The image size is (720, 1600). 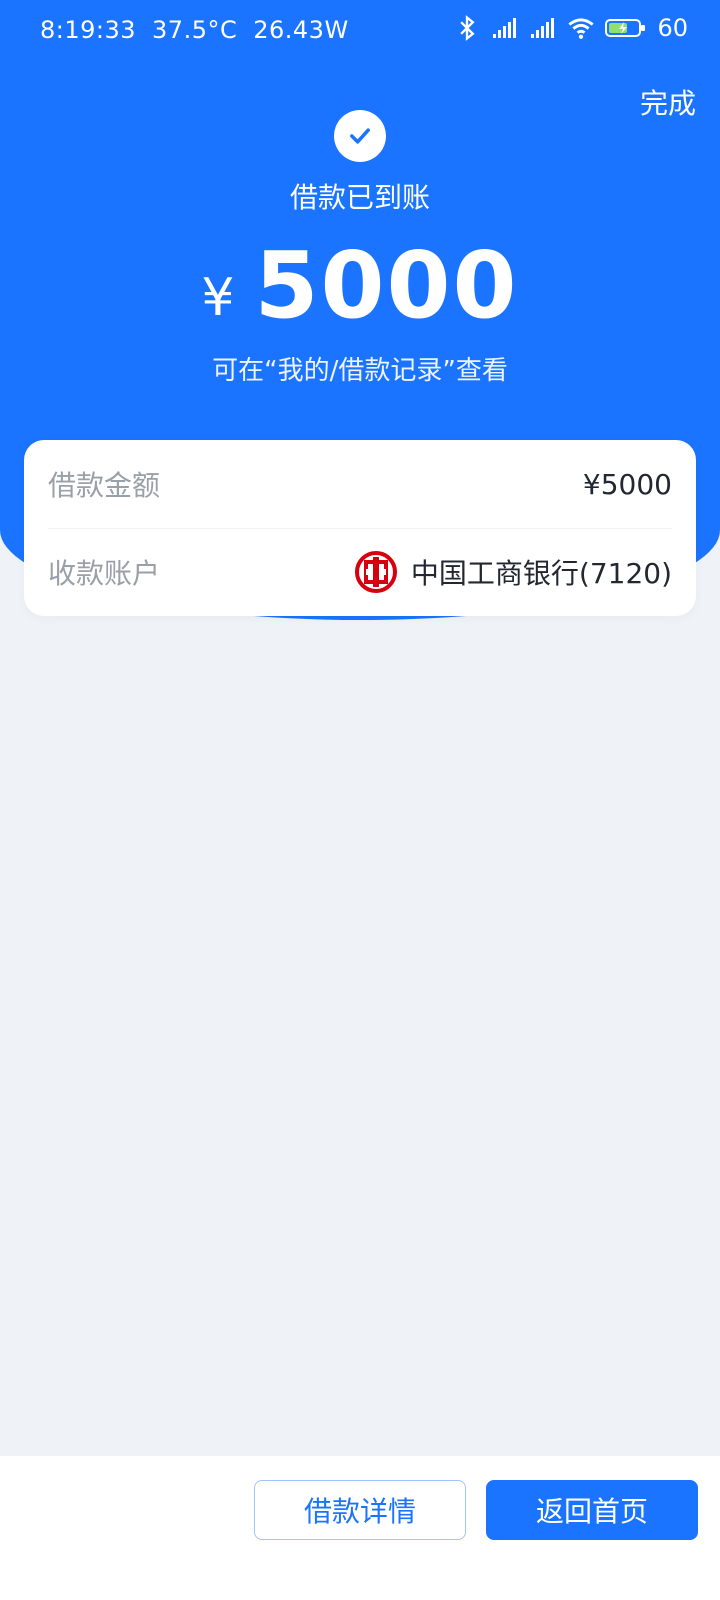 I want to click on details-card: 借款金额 ¥5000 收款账户 中国工商银行(7120), so click(x=360, y=528).